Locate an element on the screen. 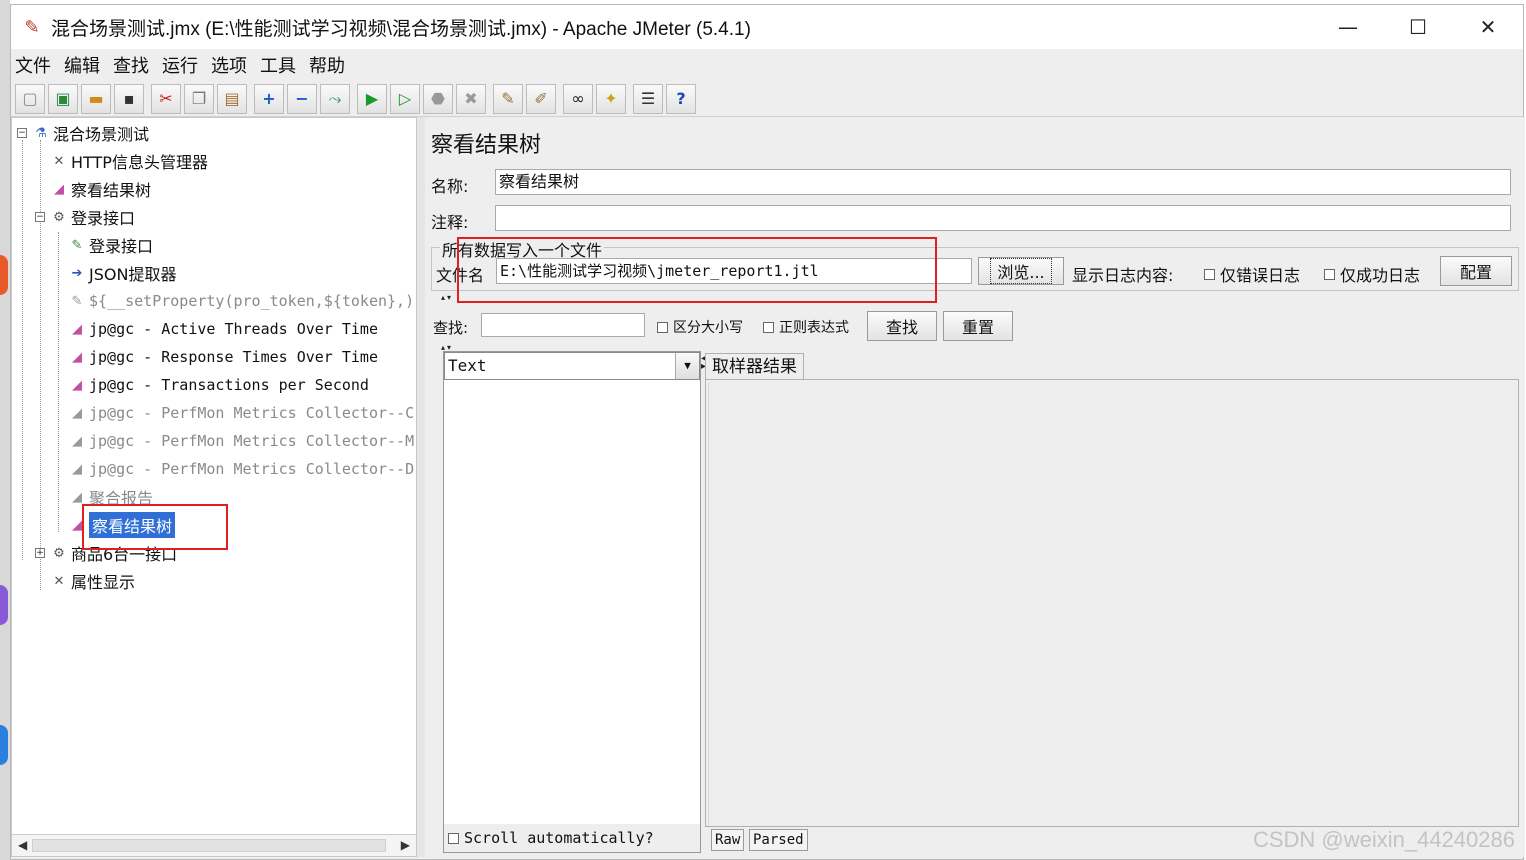  menu-file: 文件 is located at coordinates (33, 65).